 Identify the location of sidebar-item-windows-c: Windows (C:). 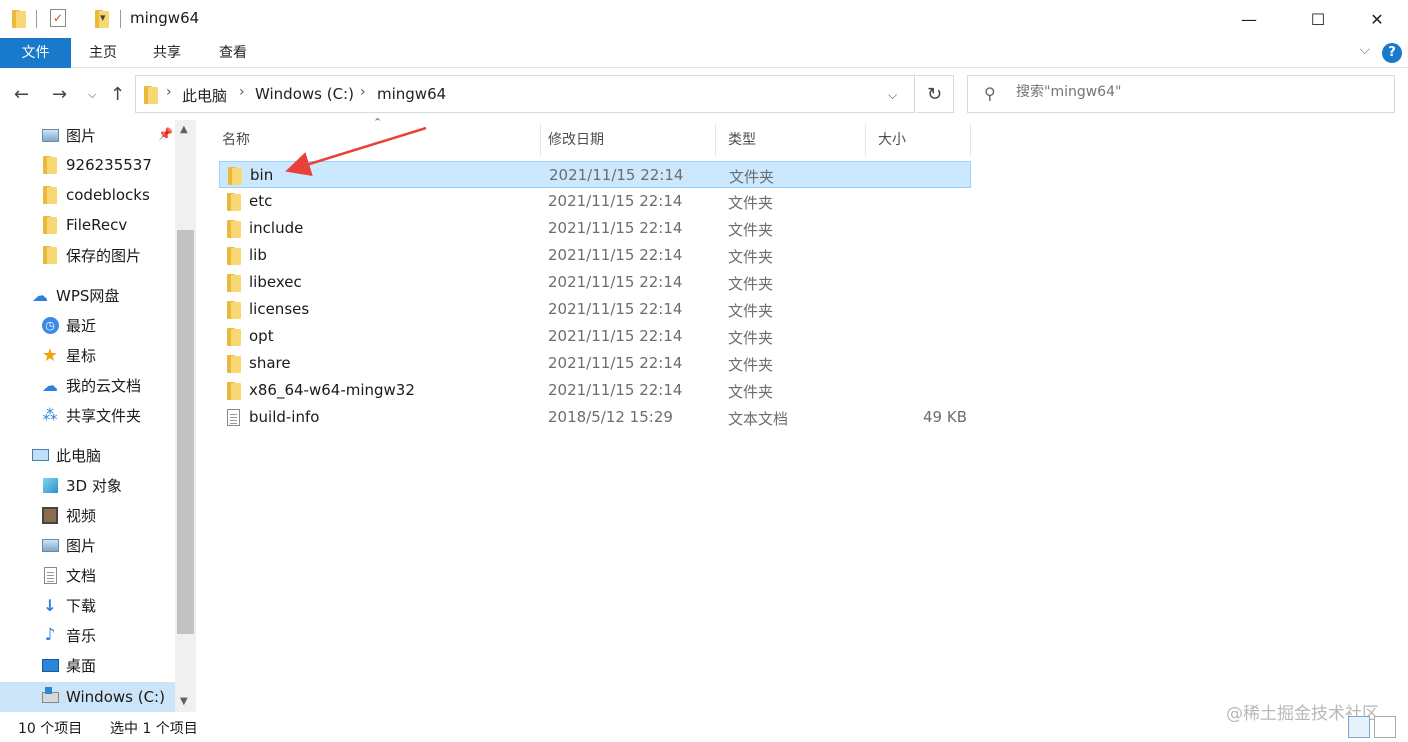
(102, 697).